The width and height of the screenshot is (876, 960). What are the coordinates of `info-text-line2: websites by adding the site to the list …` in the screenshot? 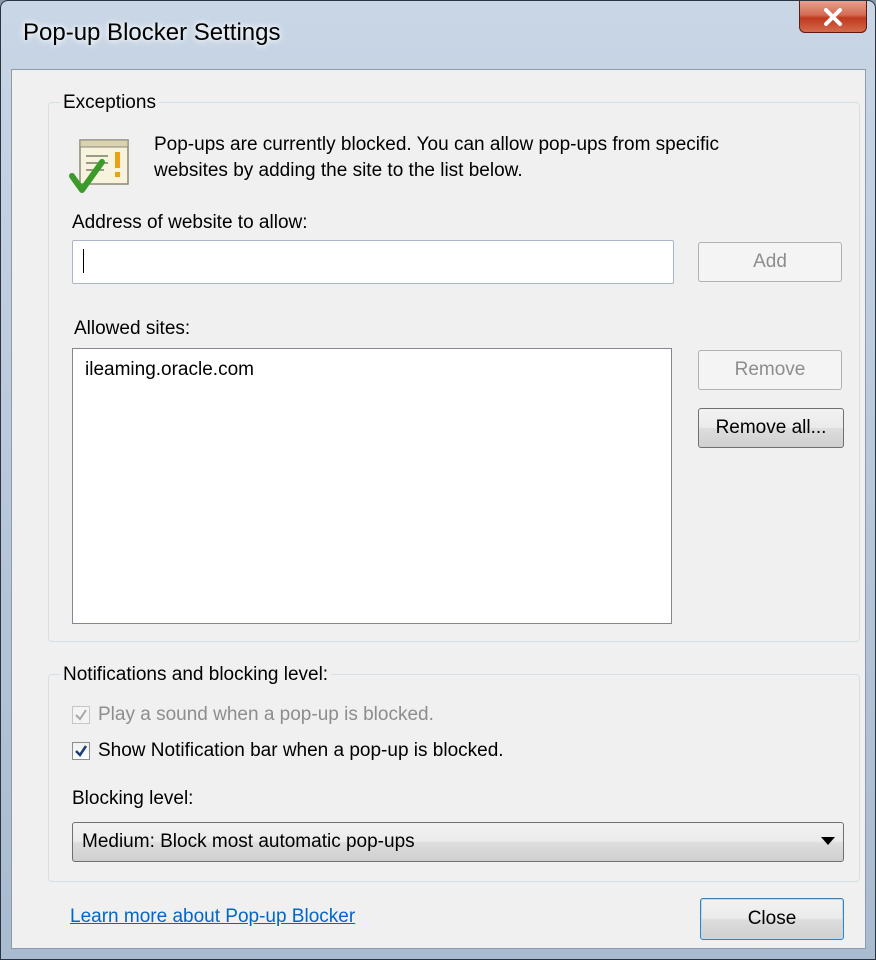 It's located at (338, 170).